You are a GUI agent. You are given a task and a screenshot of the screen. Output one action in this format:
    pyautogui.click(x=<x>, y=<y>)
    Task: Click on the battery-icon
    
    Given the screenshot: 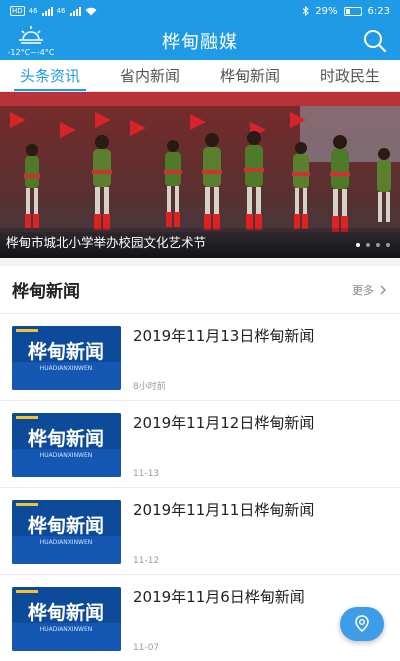 What is the action you would take?
    pyautogui.click(x=352, y=11)
    